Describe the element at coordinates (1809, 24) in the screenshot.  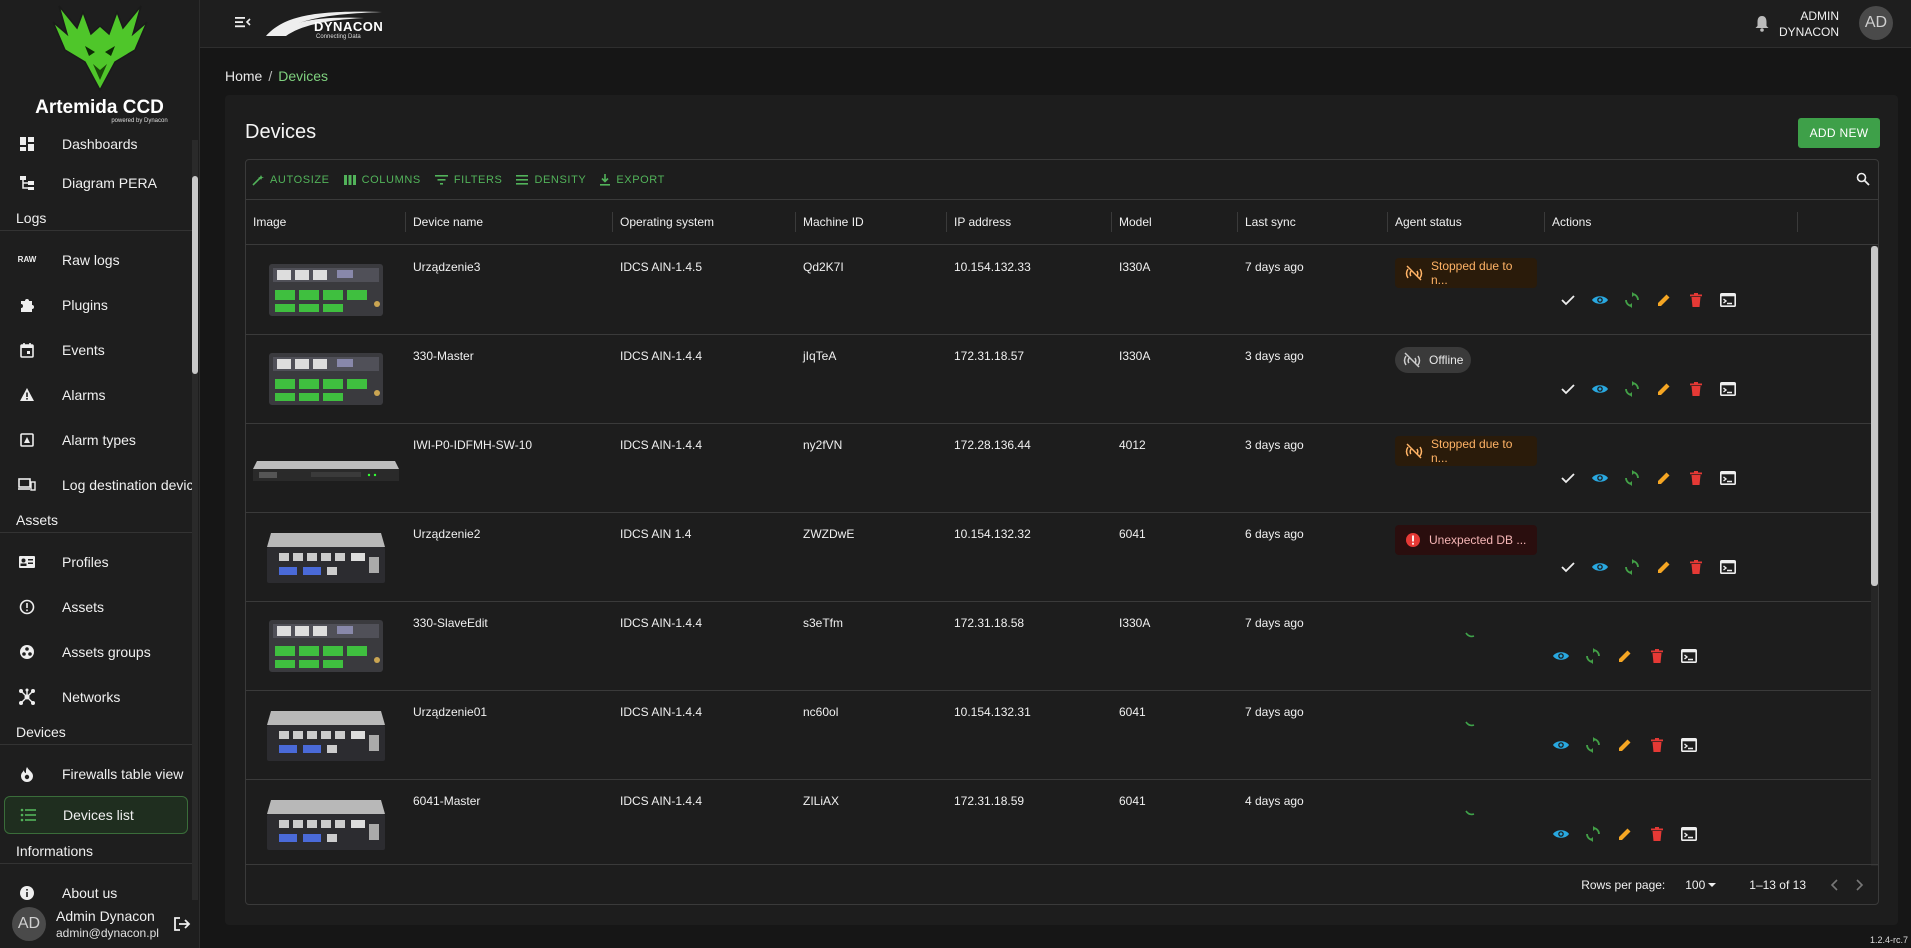
I see `top-user-name: ADMIN DYNACON` at that location.